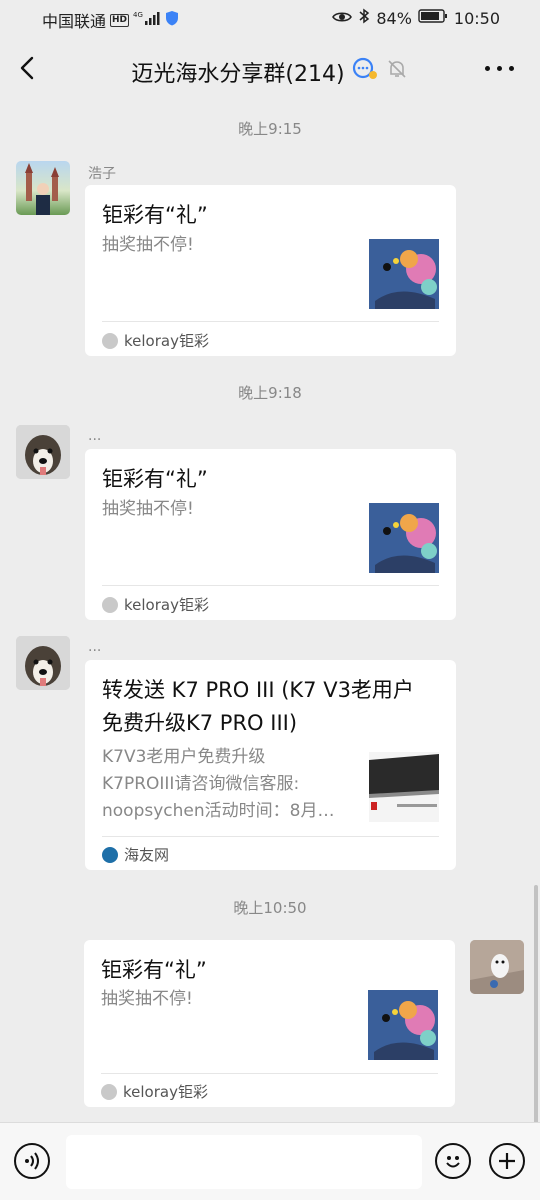  What do you see at coordinates (172, 20) in the screenshot?
I see `shield-icon` at bounding box center [172, 20].